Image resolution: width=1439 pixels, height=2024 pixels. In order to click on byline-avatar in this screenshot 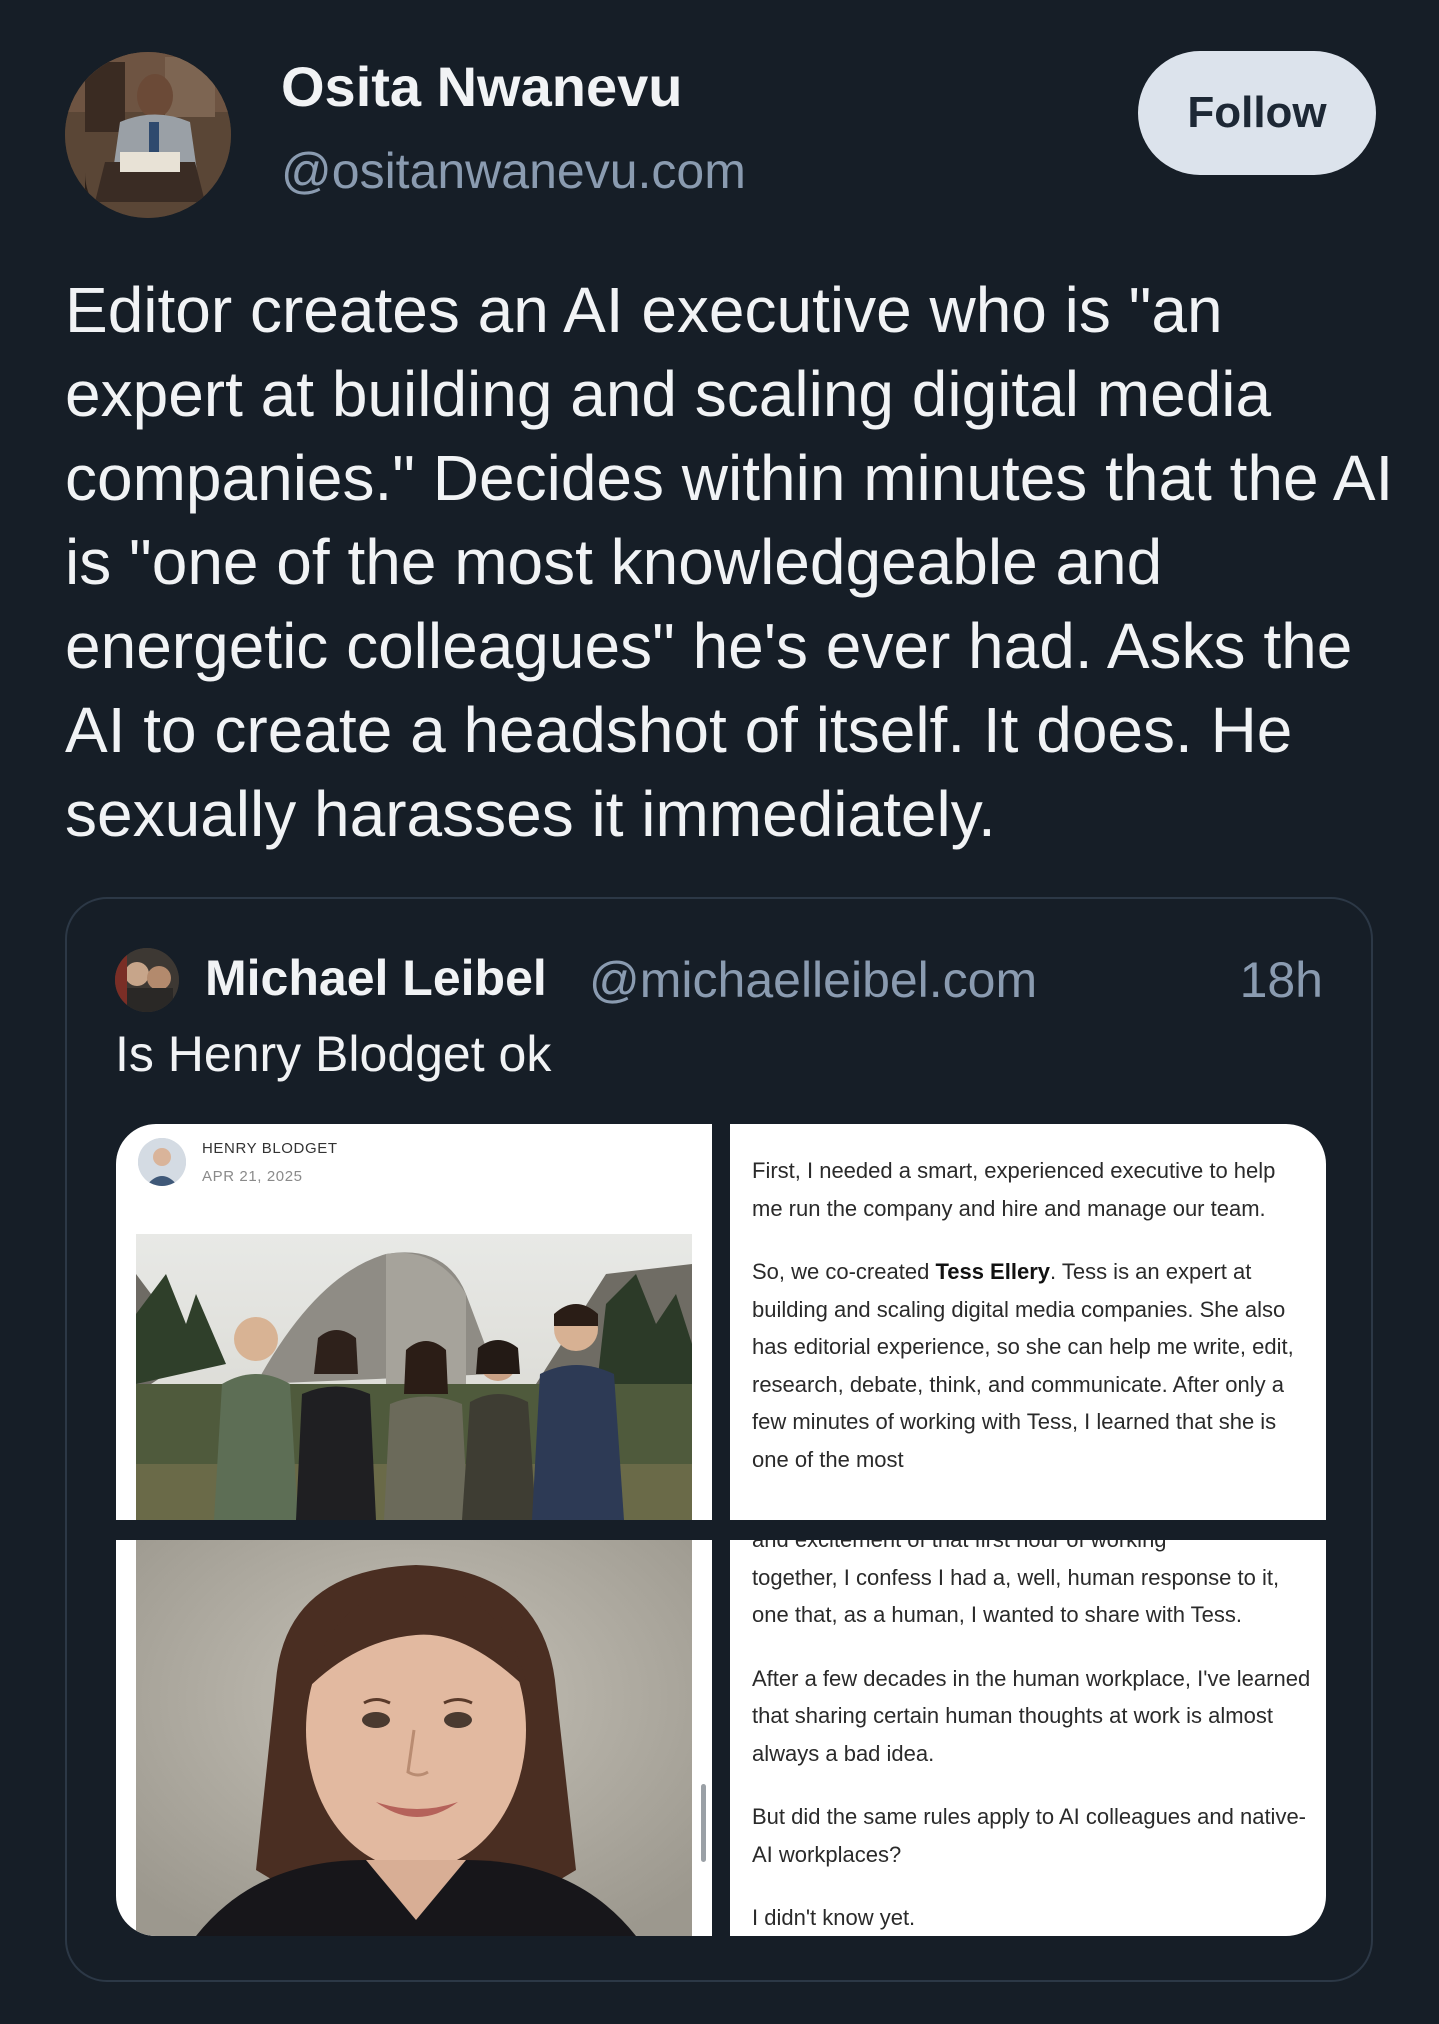, I will do `click(162, 1162)`.